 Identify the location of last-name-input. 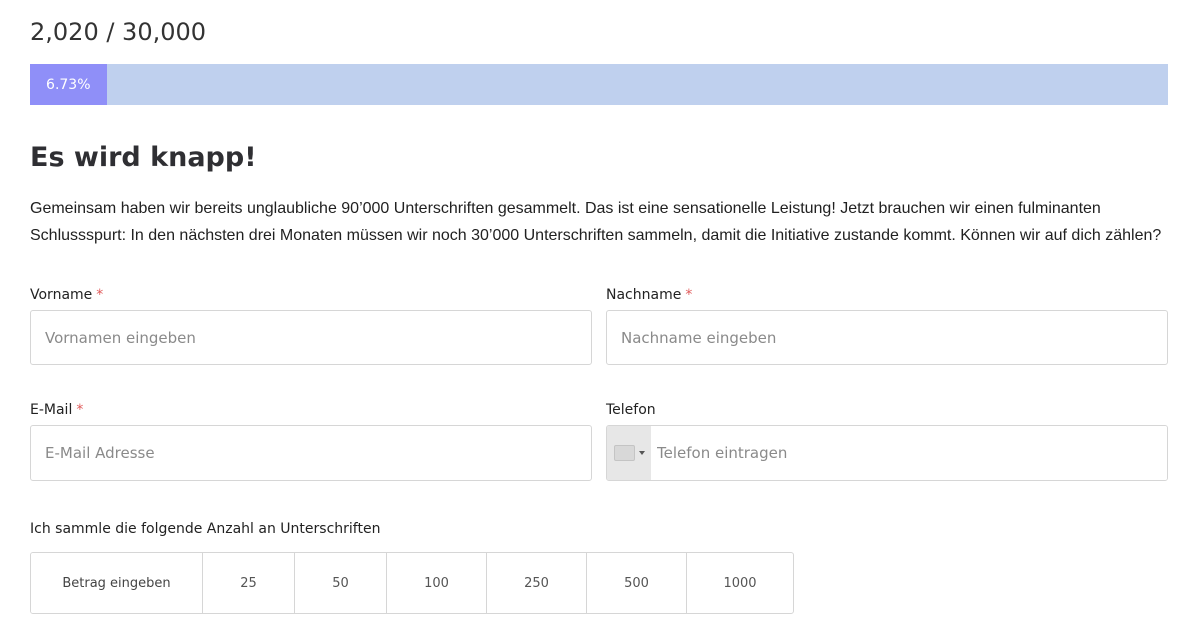
(887, 337).